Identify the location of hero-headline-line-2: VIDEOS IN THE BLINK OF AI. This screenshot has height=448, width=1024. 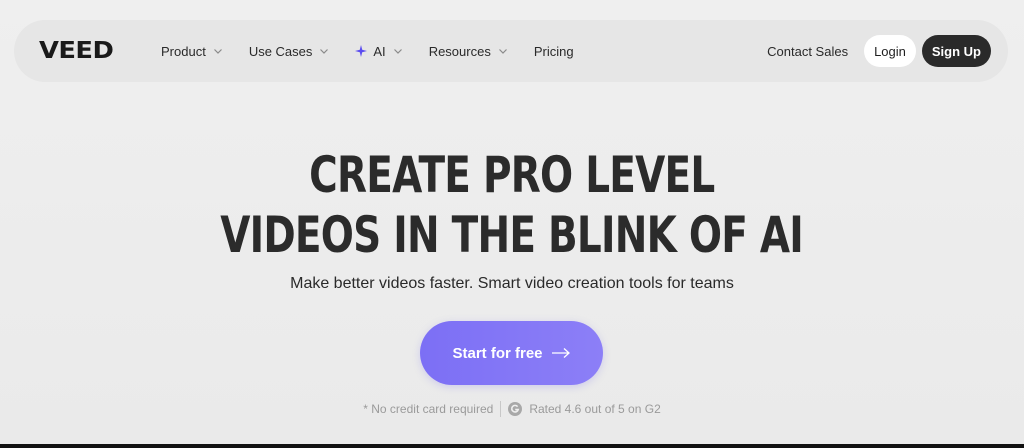
(512, 235).